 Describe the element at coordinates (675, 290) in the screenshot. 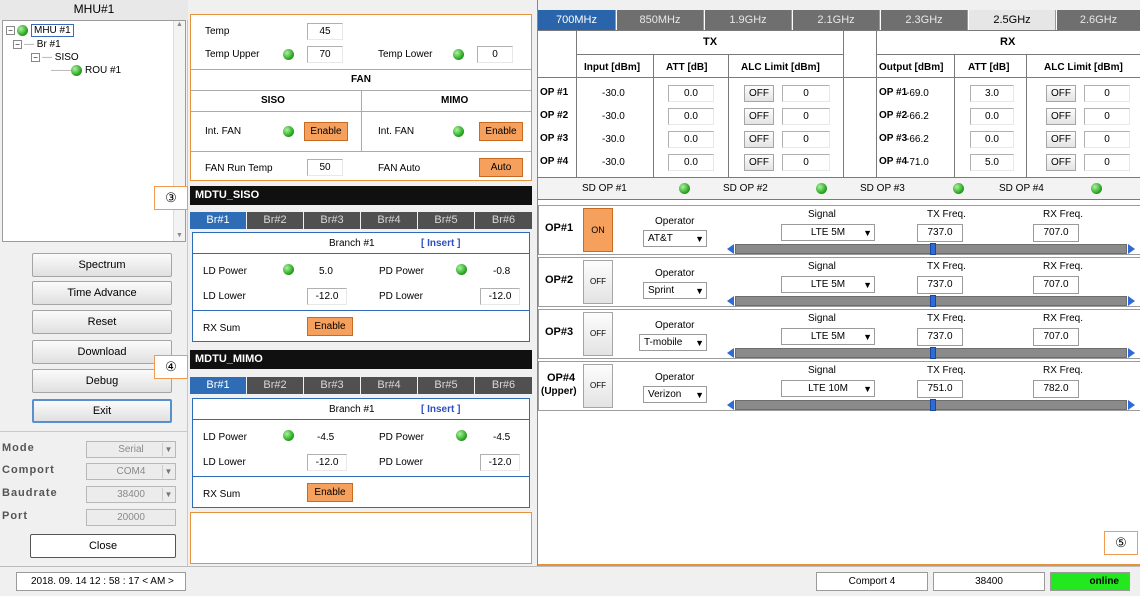

I see `operator-select: Sprint ▼` at that location.